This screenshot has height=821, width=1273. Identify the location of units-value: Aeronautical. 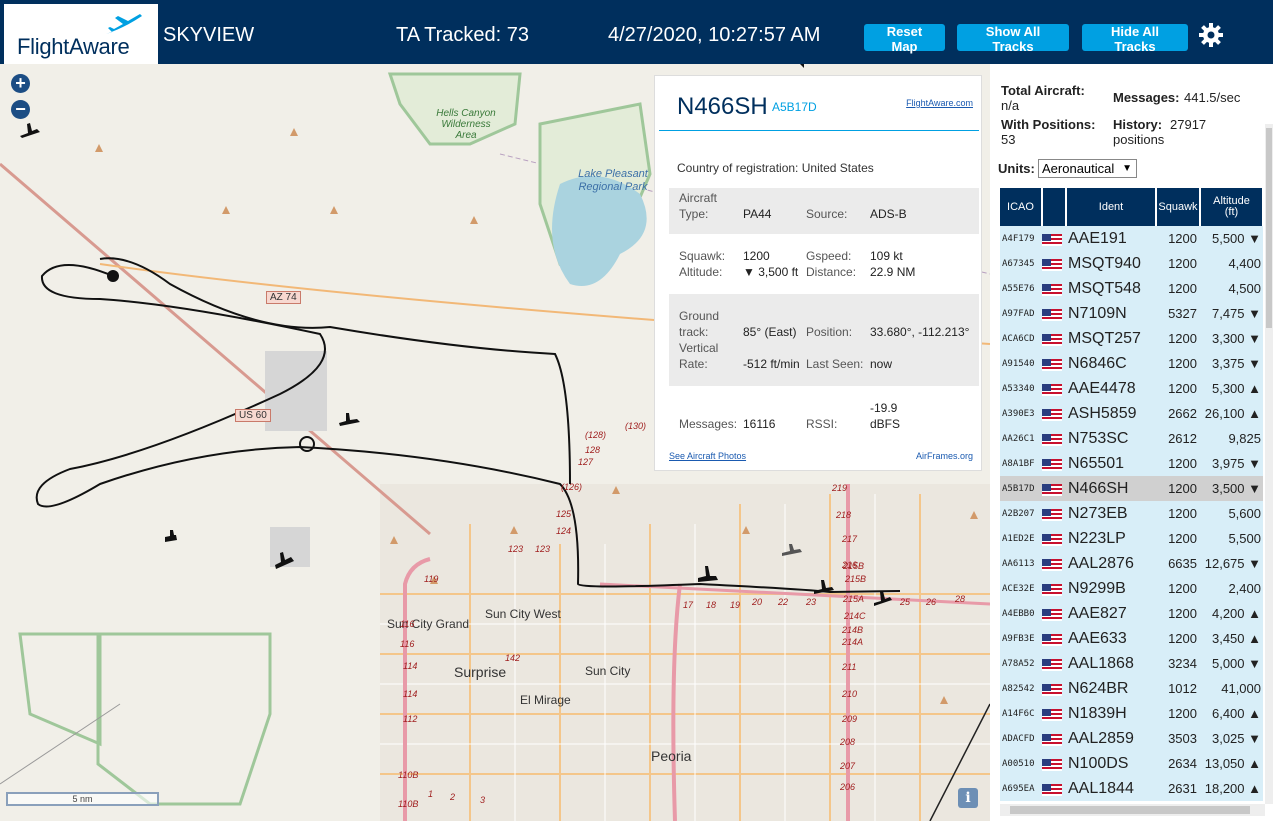
(1078, 168).